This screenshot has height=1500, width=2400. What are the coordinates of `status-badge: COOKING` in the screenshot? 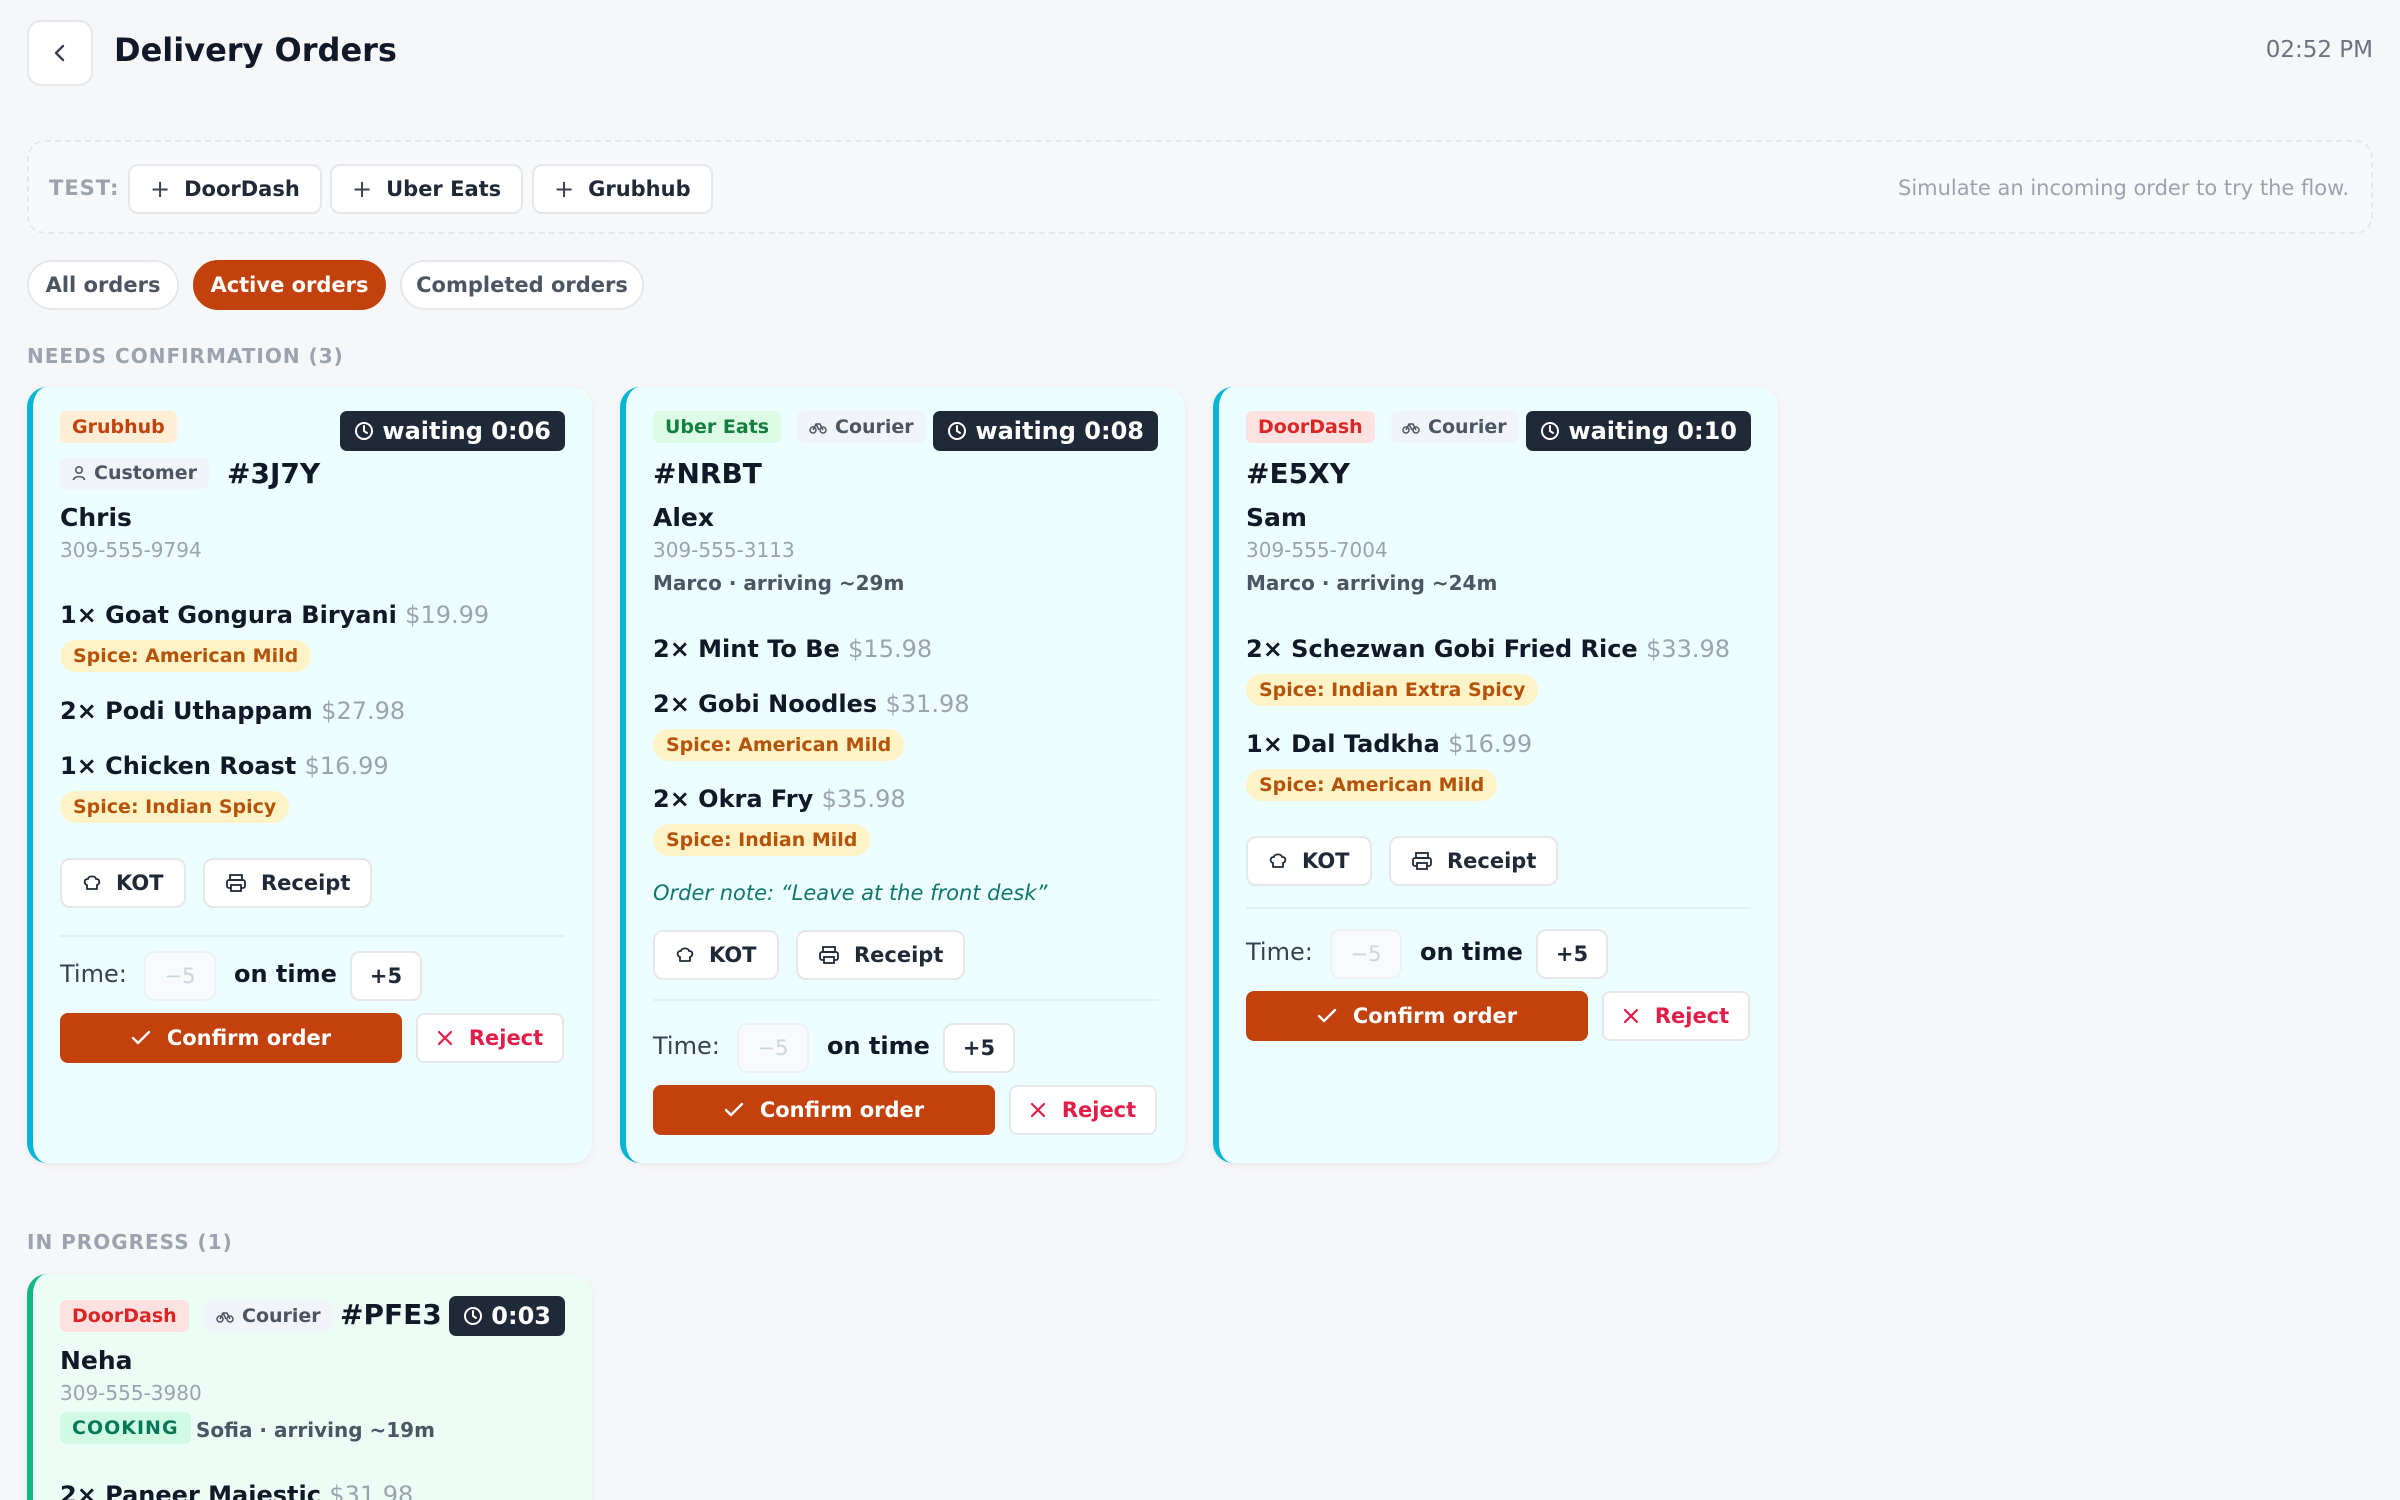 It's located at (125, 1428).